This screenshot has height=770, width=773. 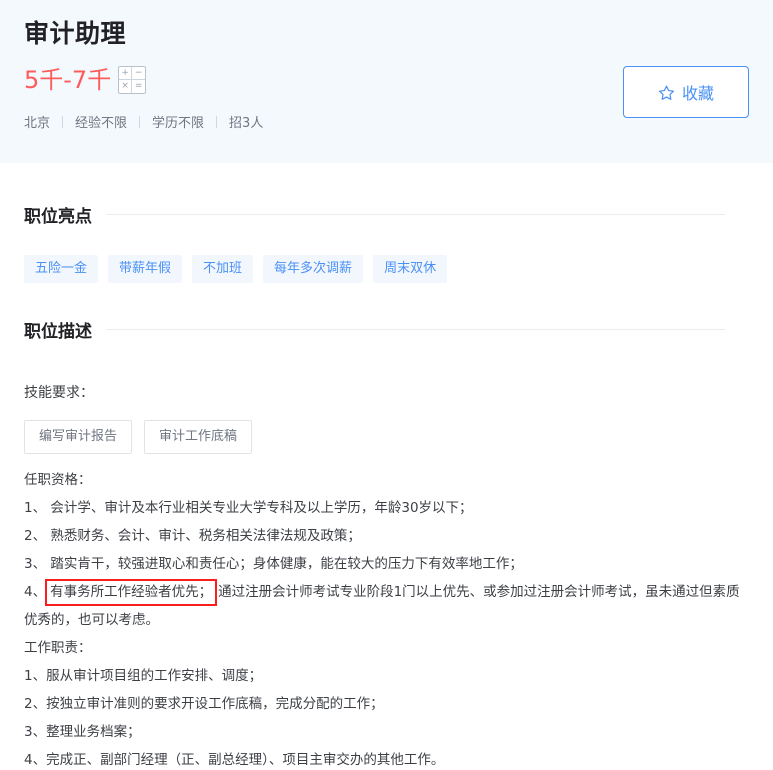 What do you see at coordinates (59, 393) in the screenshot?
I see `skill-requirement-label: 技能要求：` at bounding box center [59, 393].